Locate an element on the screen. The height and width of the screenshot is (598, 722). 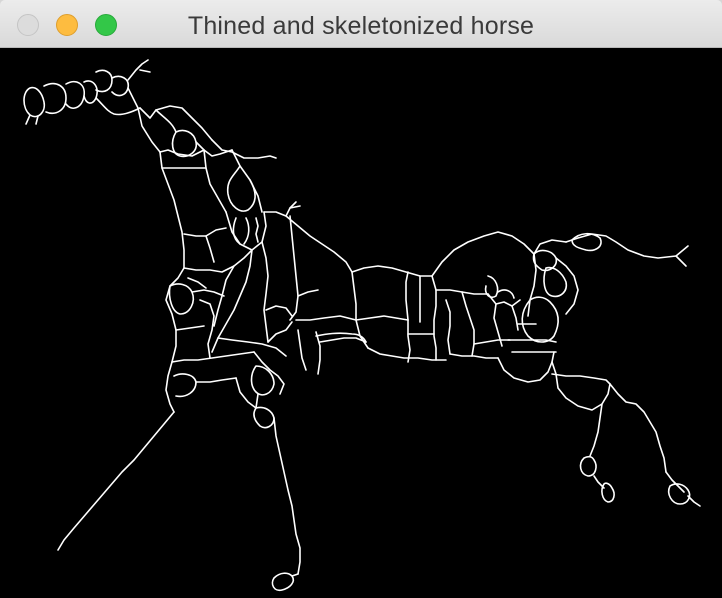
title-bar: Thined and skeletonized horse is located at coordinates (361, 24).